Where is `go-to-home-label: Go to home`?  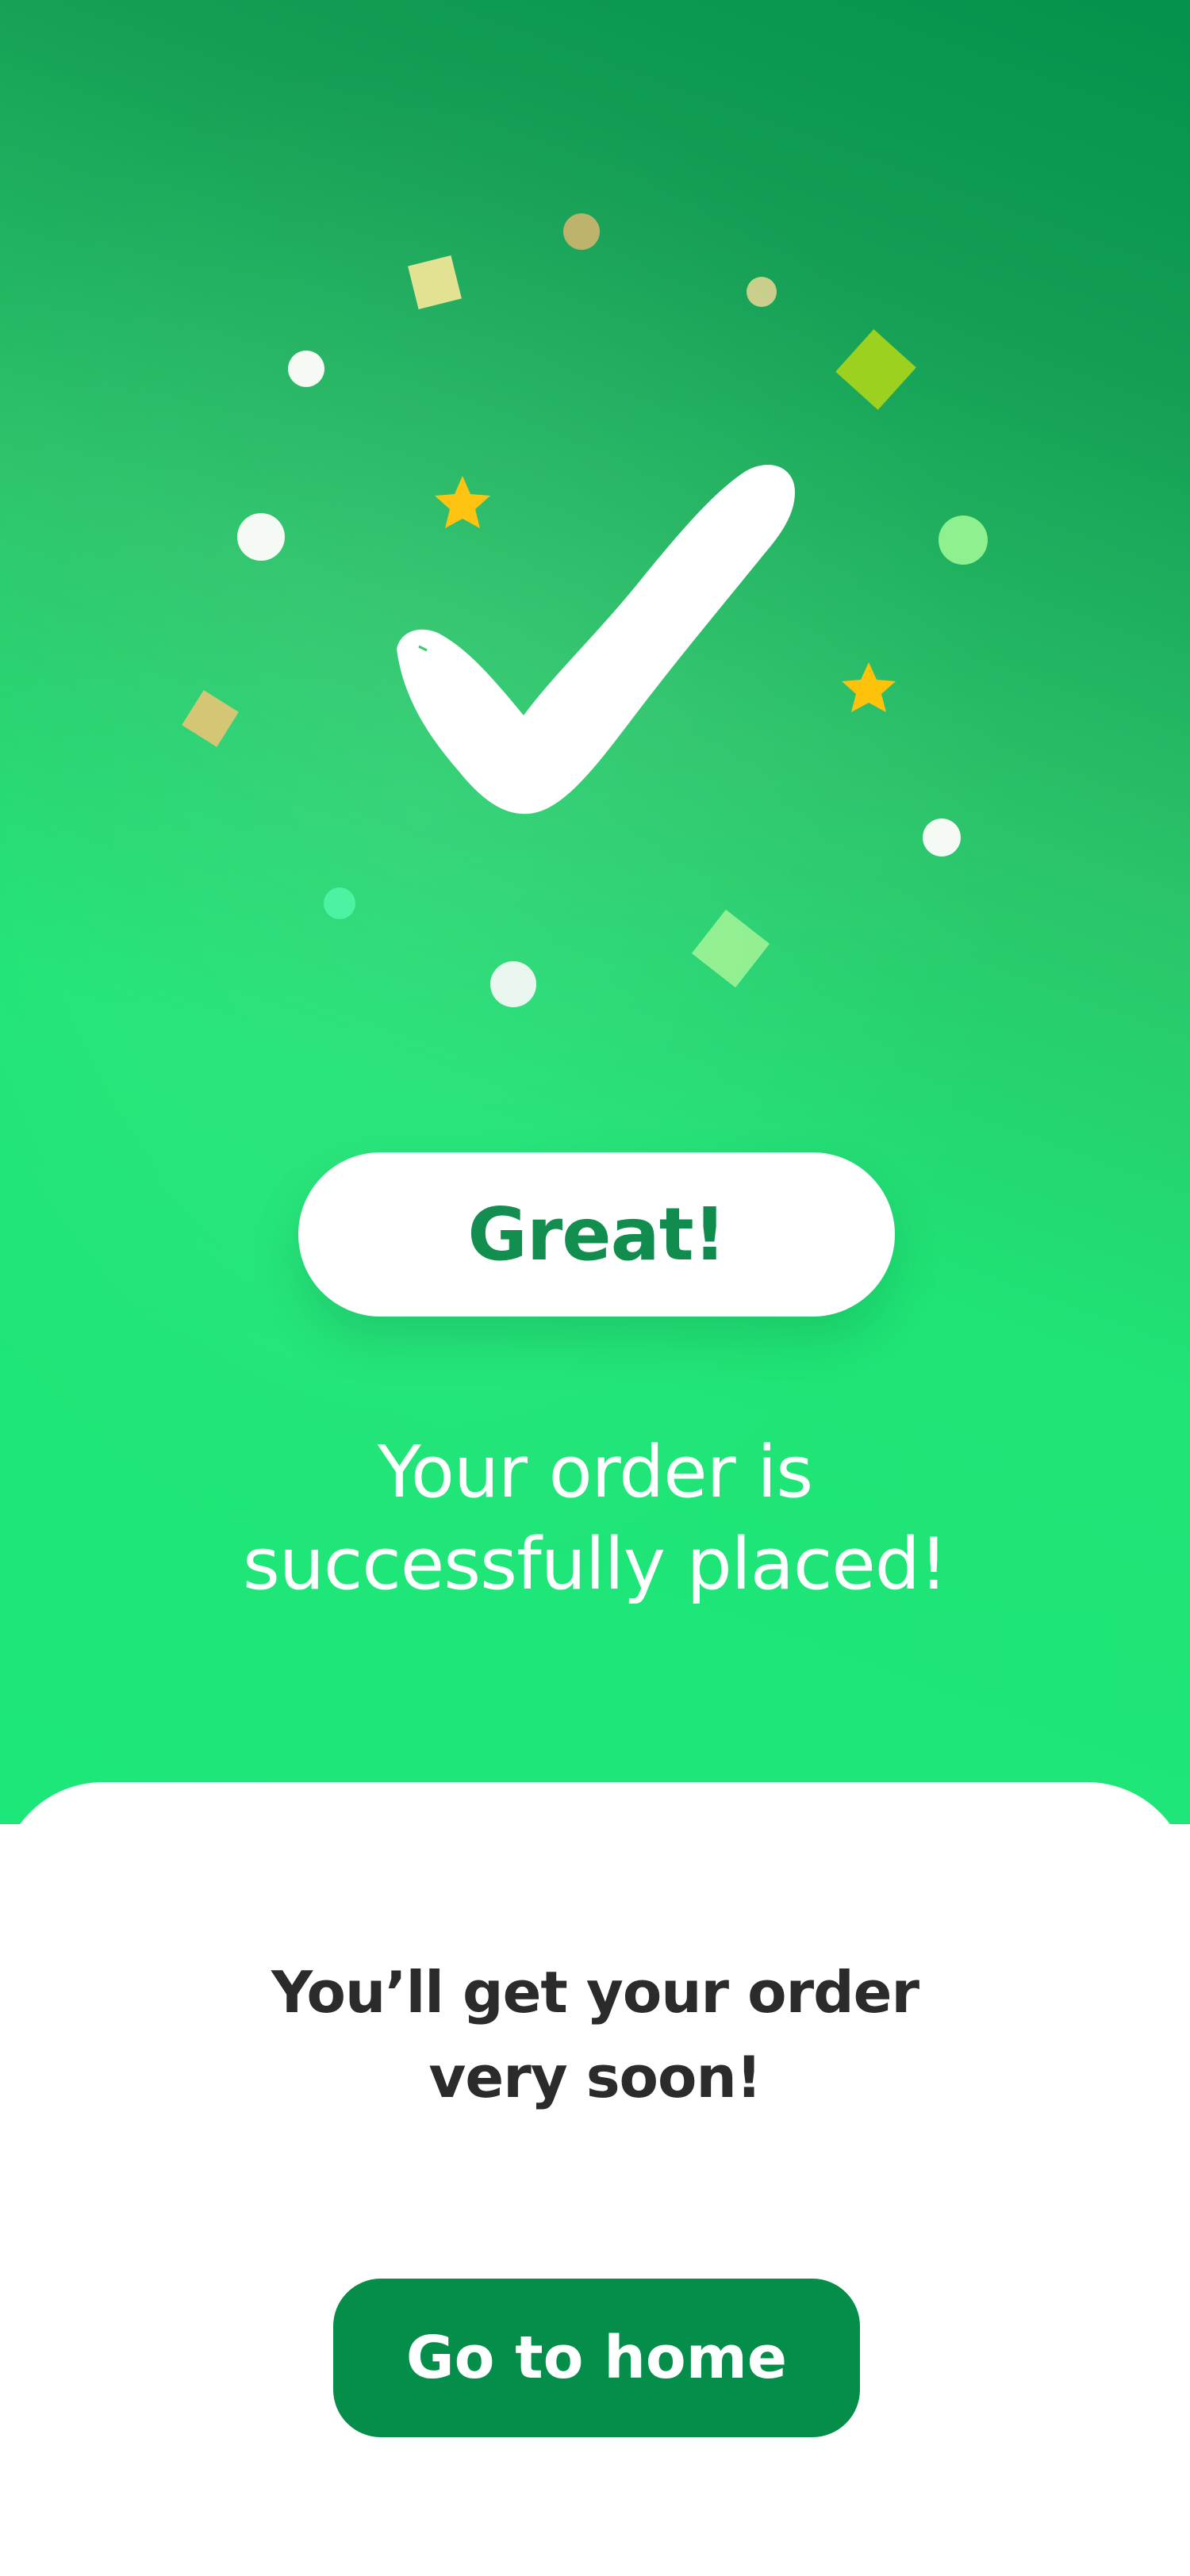 go-to-home-label: Go to home is located at coordinates (596, 2358).